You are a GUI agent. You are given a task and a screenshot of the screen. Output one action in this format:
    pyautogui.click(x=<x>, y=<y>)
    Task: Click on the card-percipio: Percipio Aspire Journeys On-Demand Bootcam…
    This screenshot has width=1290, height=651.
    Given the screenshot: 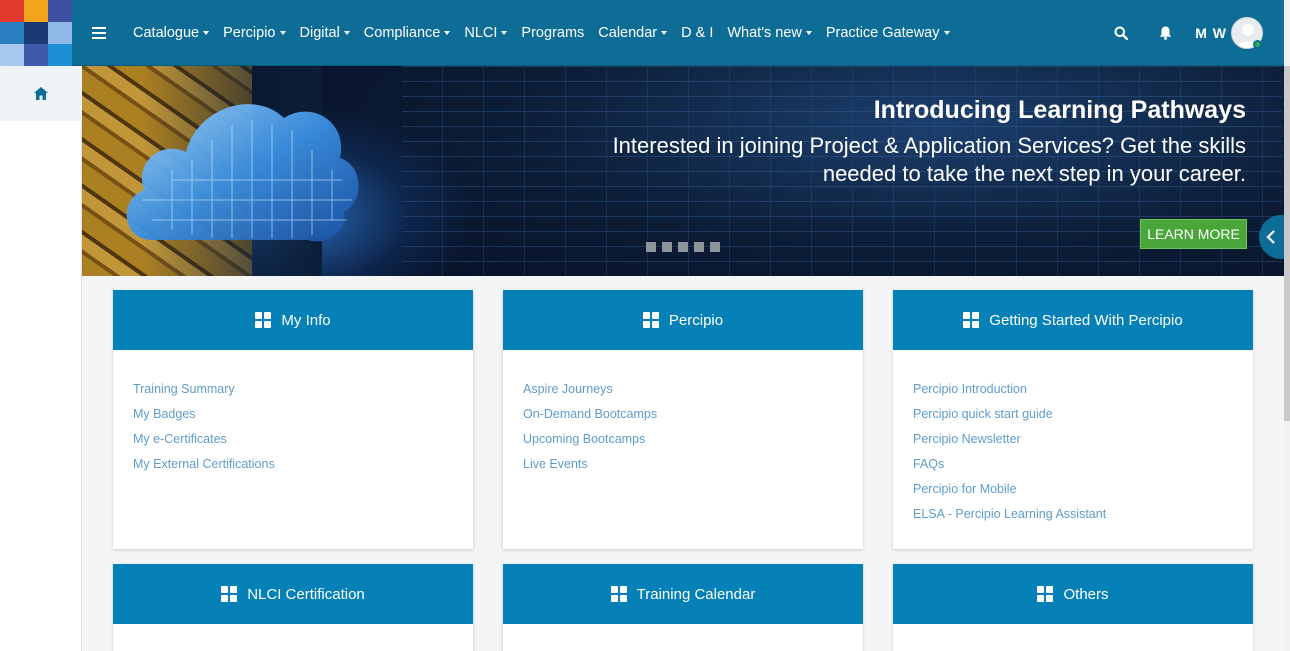 What is the action you would take?
    pyautogui.click(x=683, y=419)
    